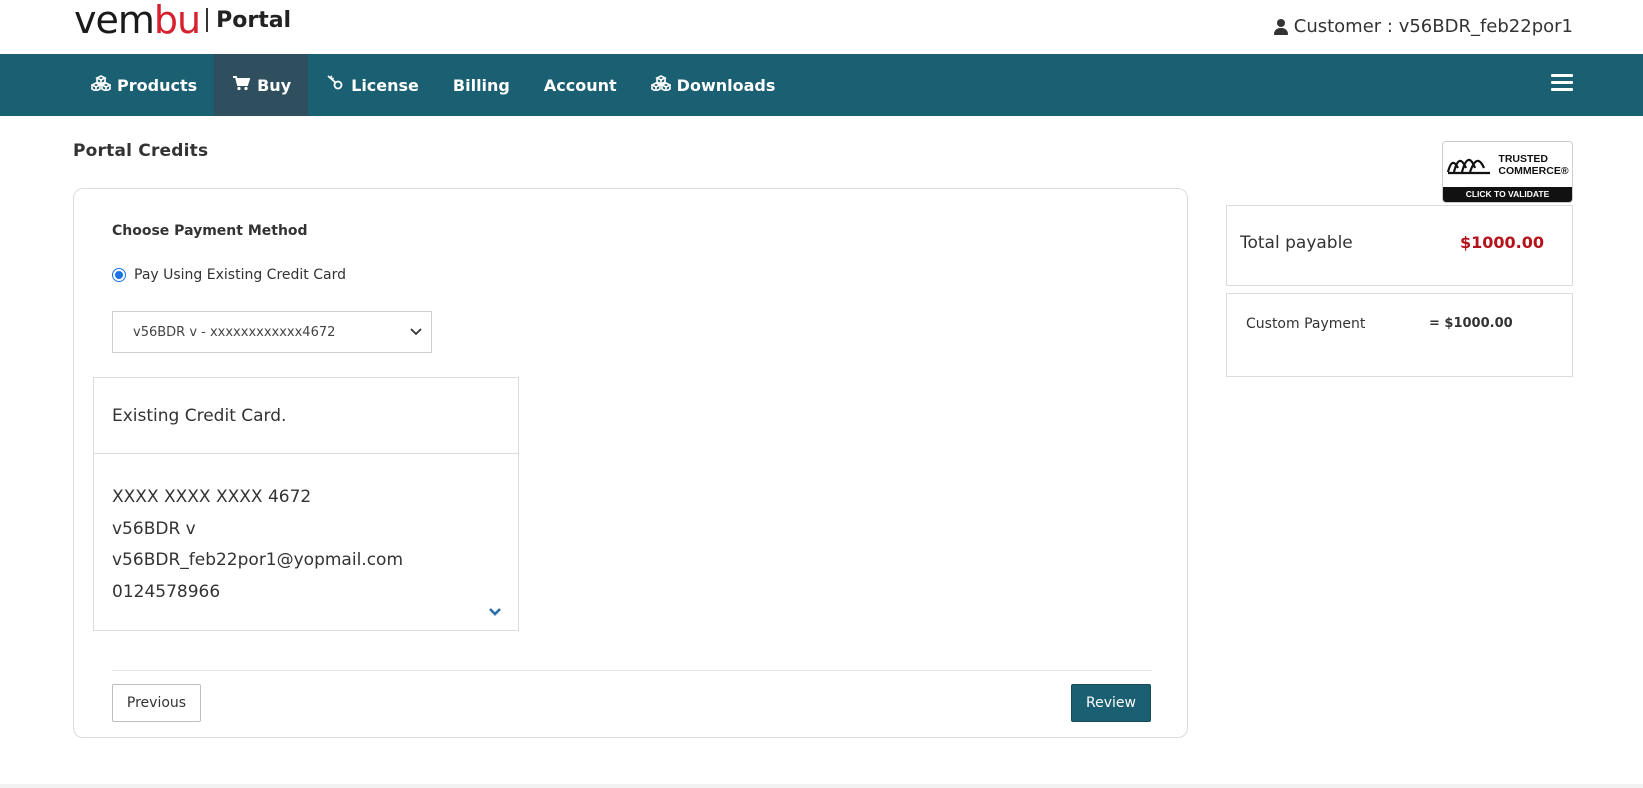 This screenshot has height=788, width=1643. I want to click on page-footer-strip, so click(821, 786).